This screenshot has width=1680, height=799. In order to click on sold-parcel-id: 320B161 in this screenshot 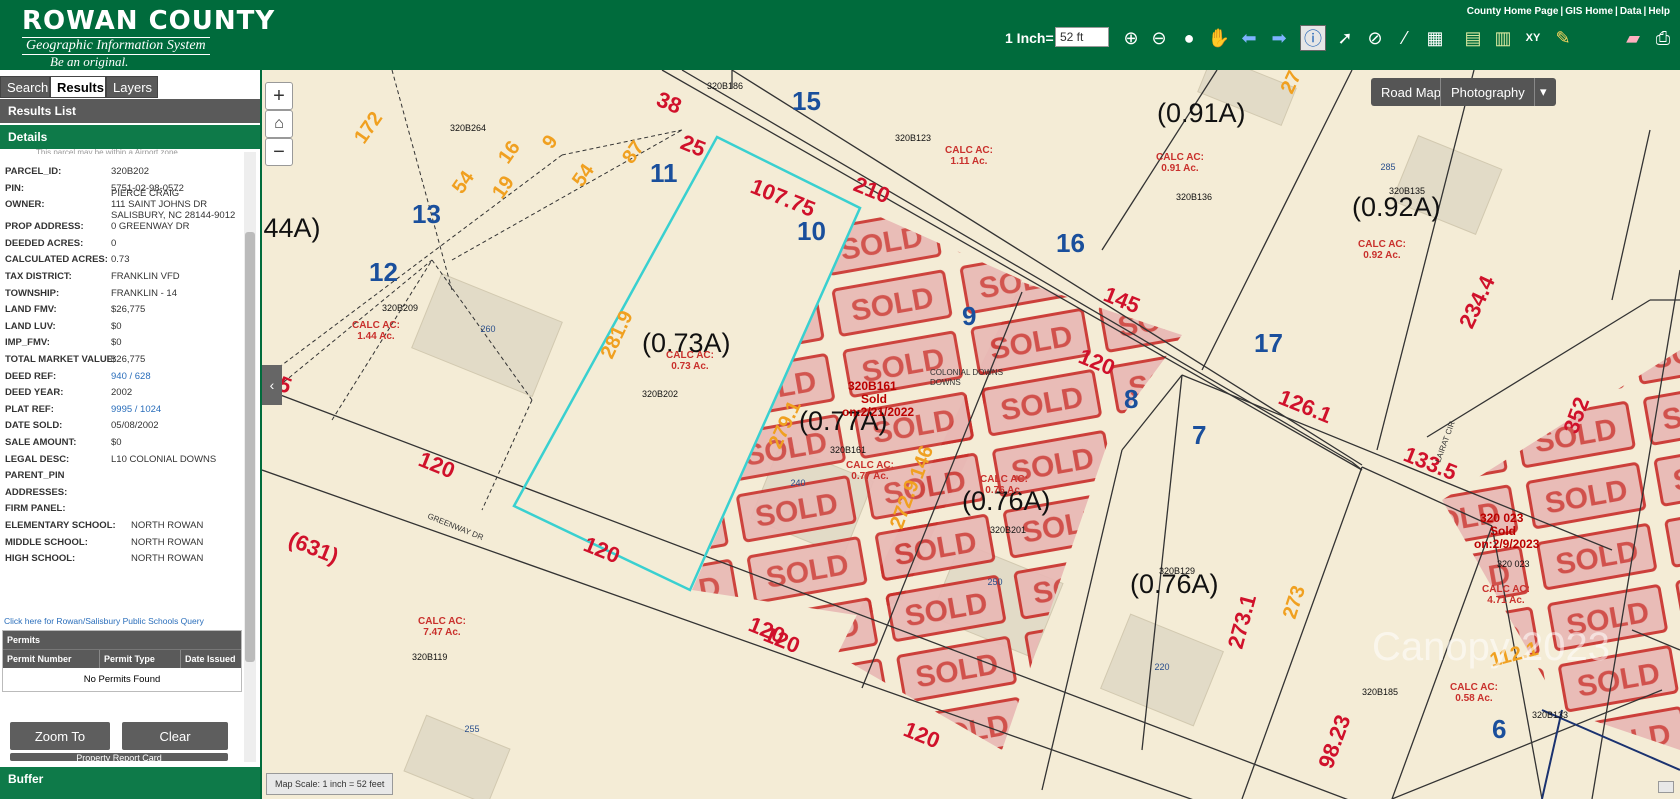, I will do `click(872, 386)`.